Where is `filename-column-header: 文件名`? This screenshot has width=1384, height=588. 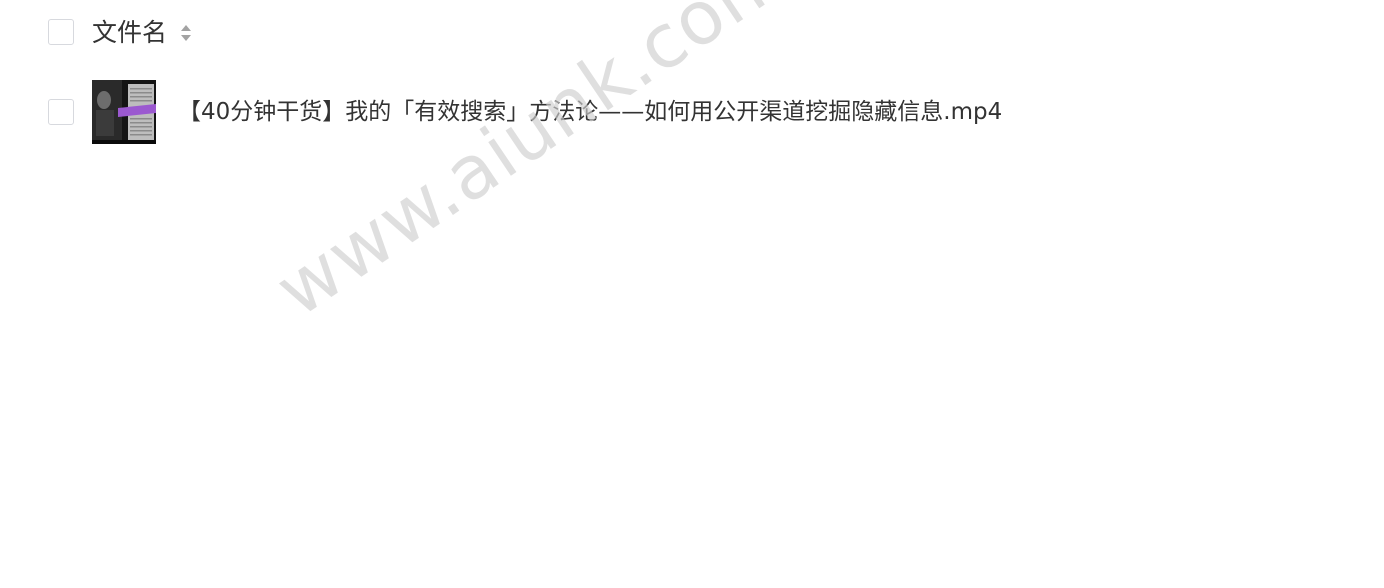 filename-column-header: 文件名 is located at coordinates (129, 33).